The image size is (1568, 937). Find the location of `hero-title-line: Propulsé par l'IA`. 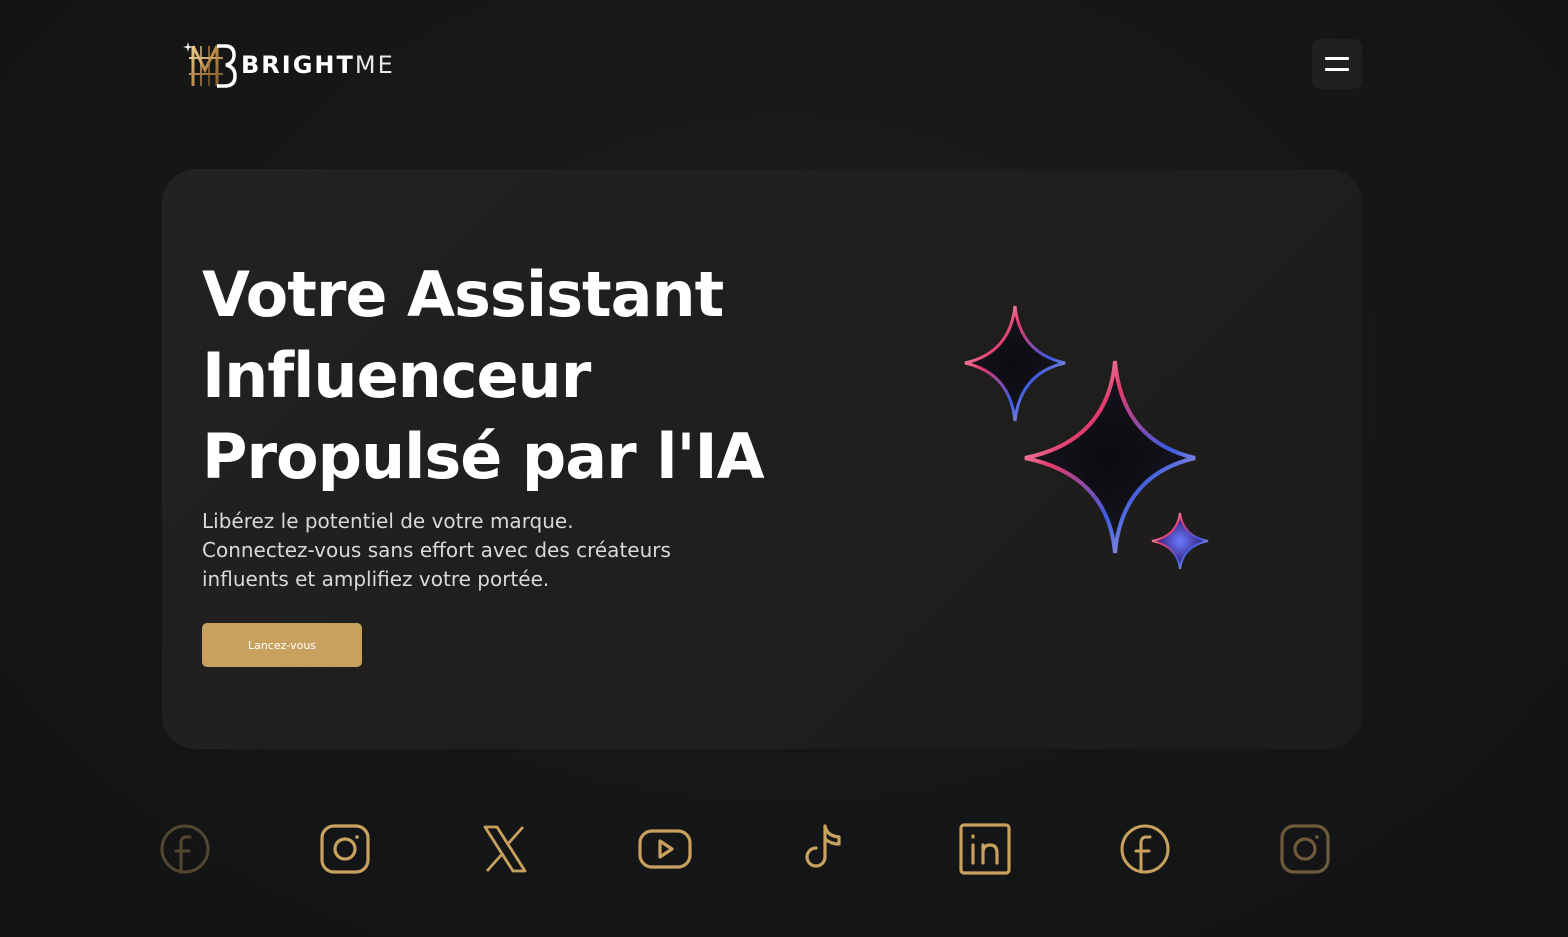

hero-title-line: Propulsé par l'IA is located at coordinates (483, 456).